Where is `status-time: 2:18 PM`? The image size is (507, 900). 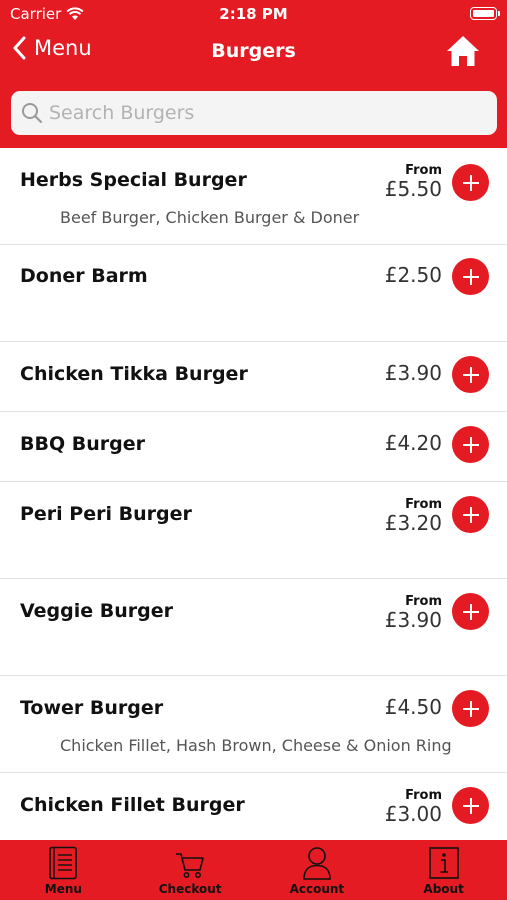 status-time: 2:18 PM is located at coordinates (253, 14).